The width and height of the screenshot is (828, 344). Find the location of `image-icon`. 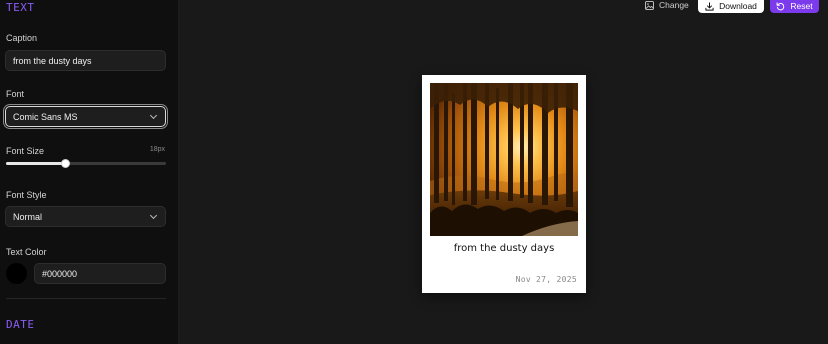

image-icon is located at coordinates (649, 5).